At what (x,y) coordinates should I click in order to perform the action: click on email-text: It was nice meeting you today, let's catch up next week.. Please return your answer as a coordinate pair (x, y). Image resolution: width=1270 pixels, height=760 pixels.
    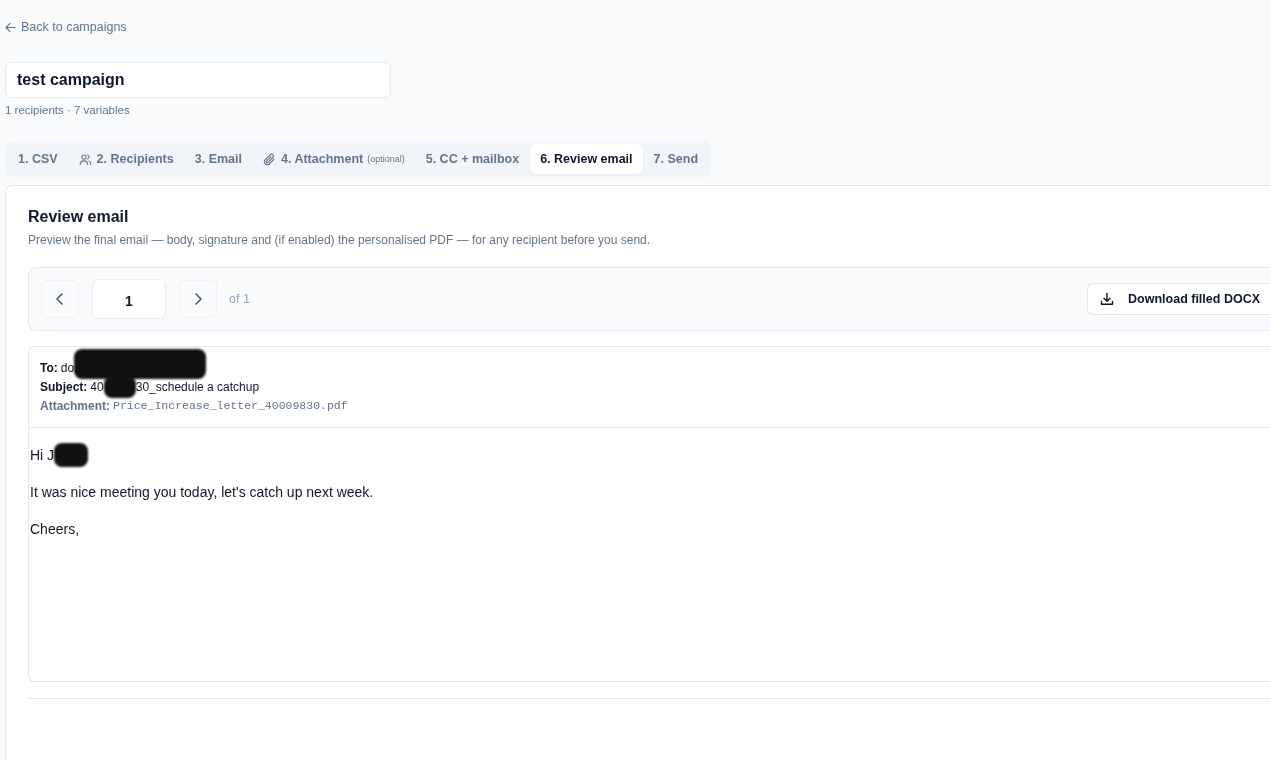
    Looking at the image, I should click on (202, 492).